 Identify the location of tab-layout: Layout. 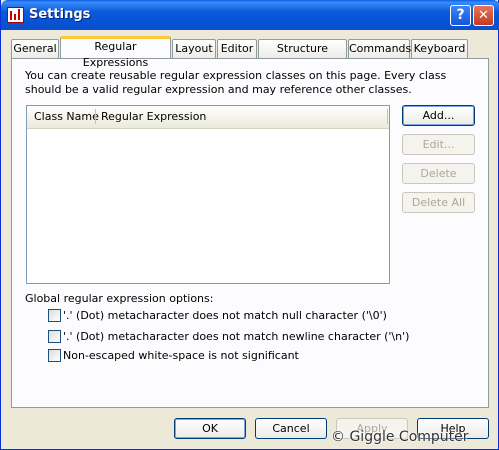
(194, 48).